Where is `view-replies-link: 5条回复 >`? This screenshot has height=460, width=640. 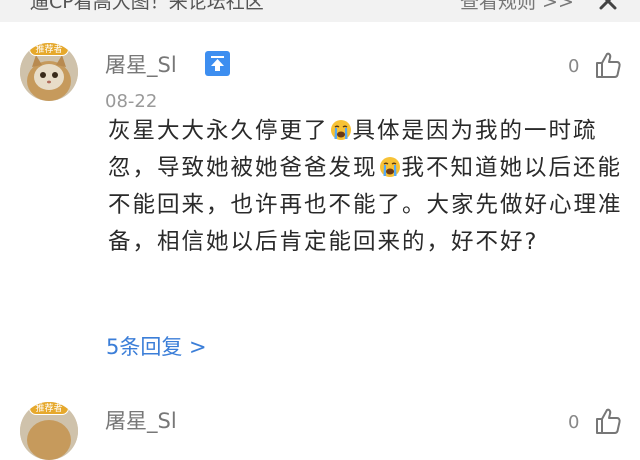 view-replies-link: 5条回复 > is located at coordinates (156, 346).